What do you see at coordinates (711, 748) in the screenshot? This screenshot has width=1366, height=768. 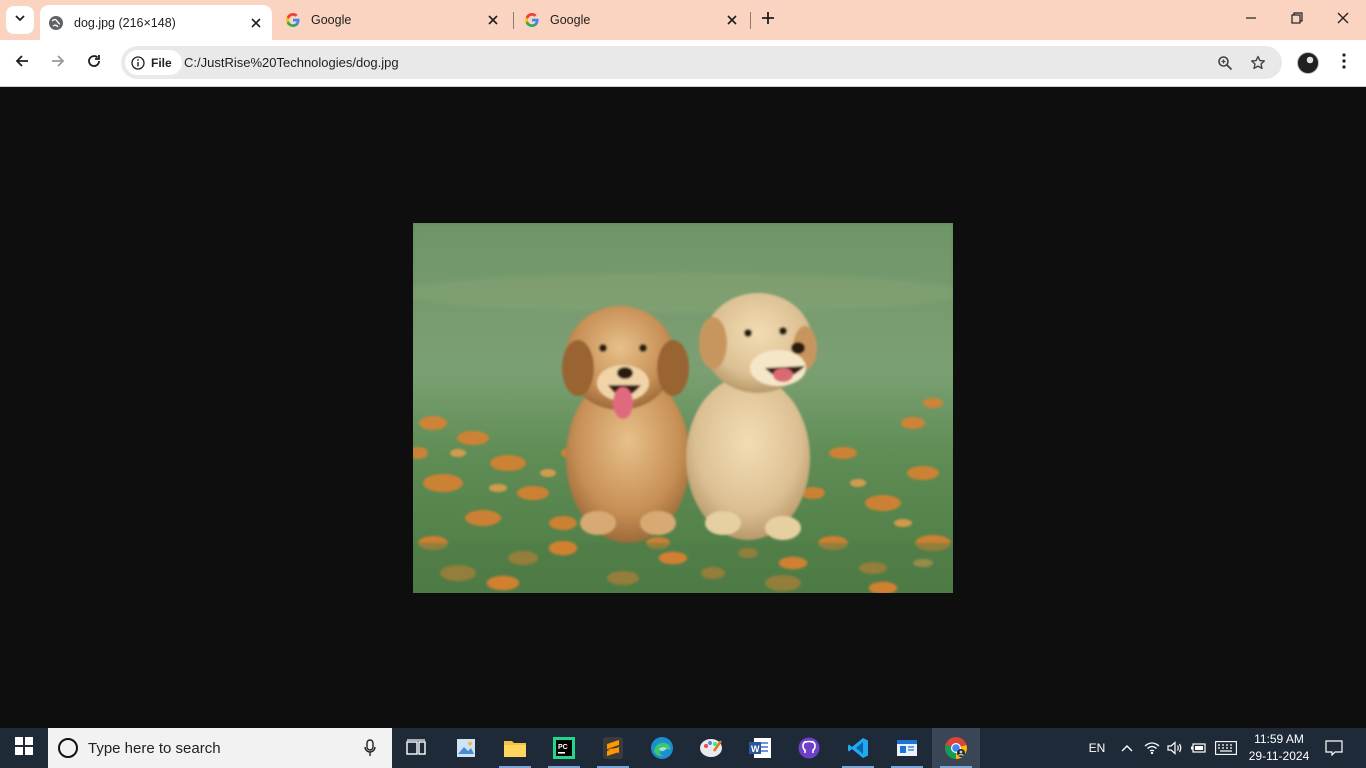 I see `paint-icon` at bounding box center [711, 748].